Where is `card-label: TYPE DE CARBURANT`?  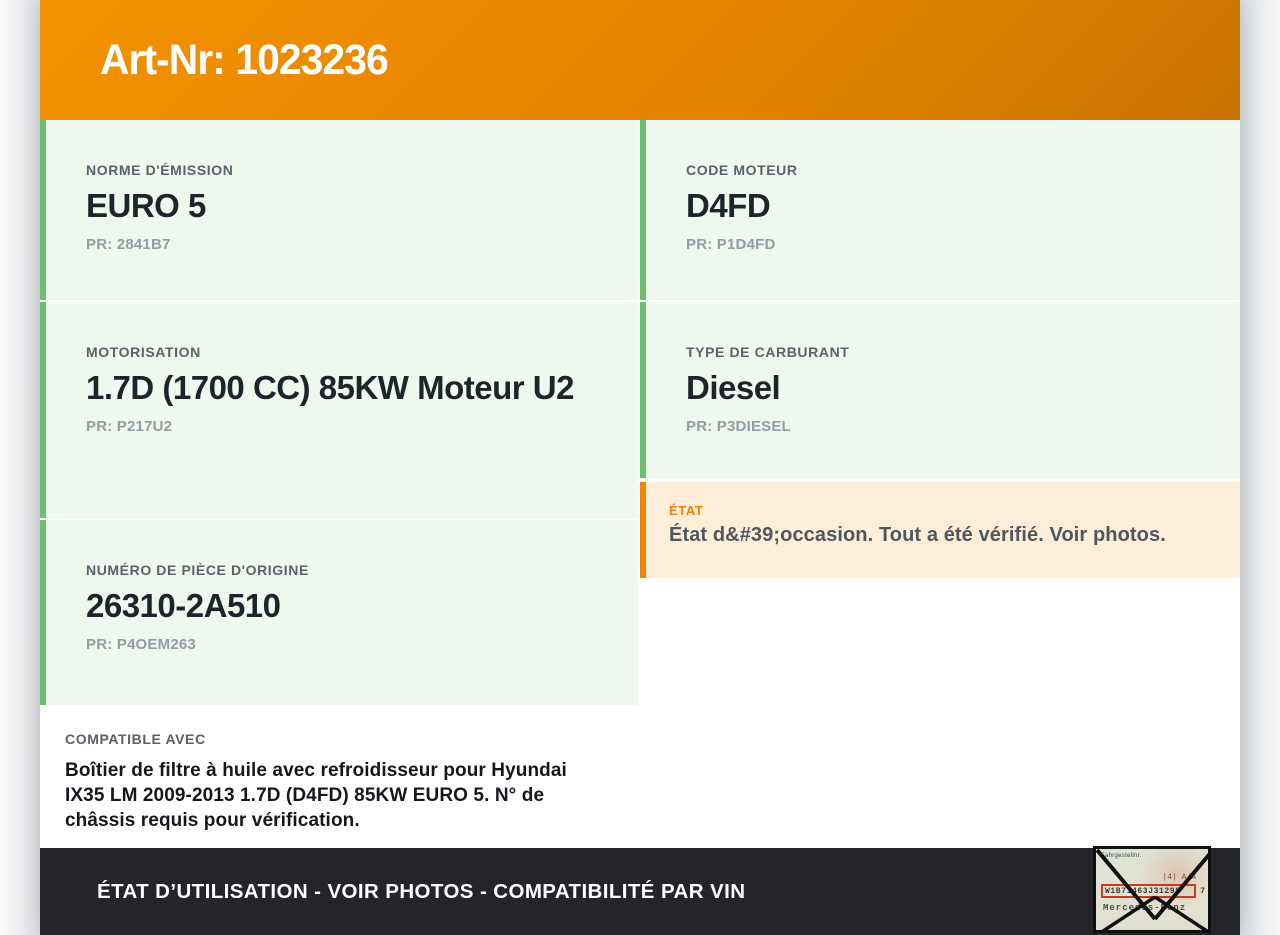
card-label: TYPE DE CARBURANT is located at coordinates (768, 352).